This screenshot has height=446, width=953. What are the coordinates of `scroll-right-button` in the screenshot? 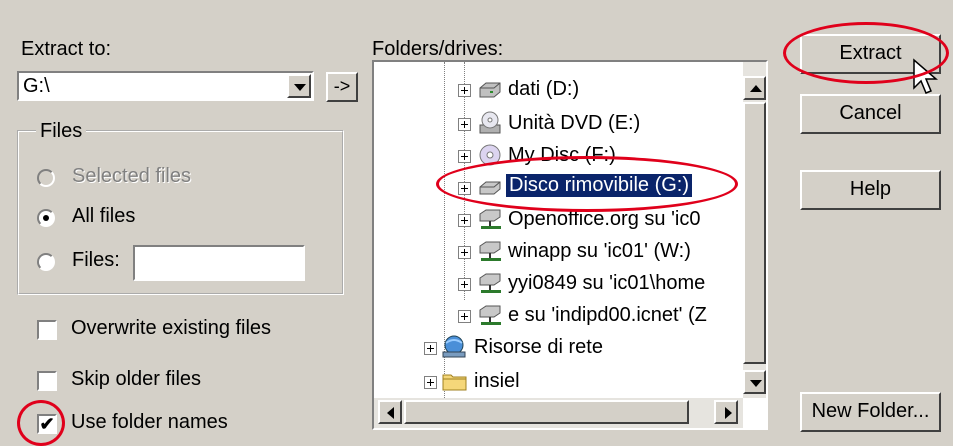 It's located at (726, 412).